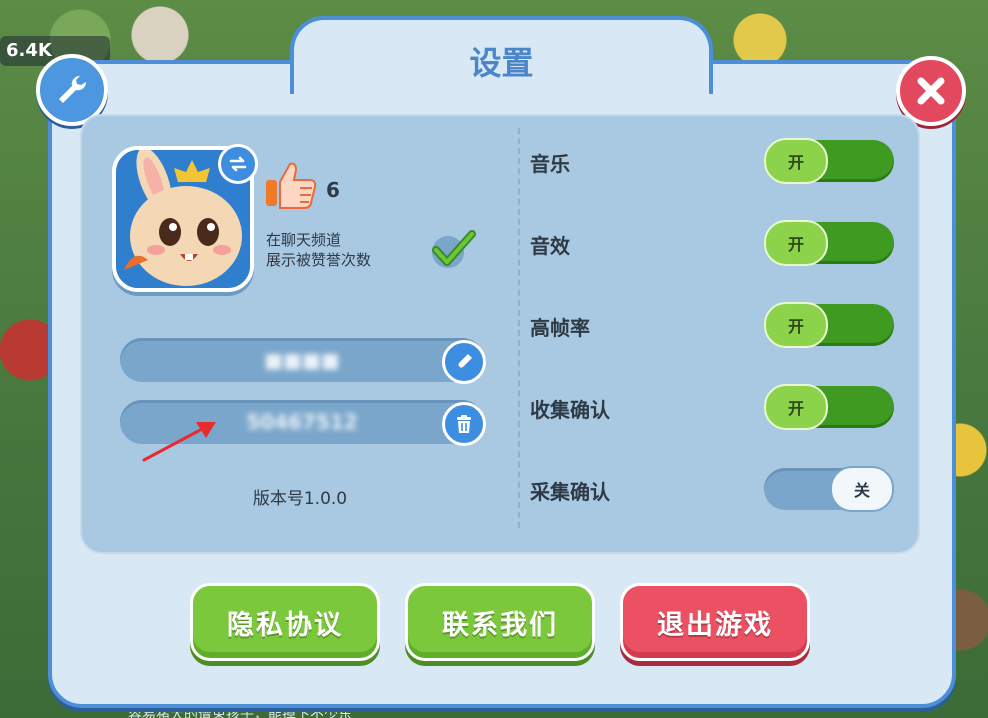 The image size is (988, 718). What do you see at coordinates (796, 243) in the screenshot?
I see `sfx-toggle-knob: 开` at bounding box center [796, 243].